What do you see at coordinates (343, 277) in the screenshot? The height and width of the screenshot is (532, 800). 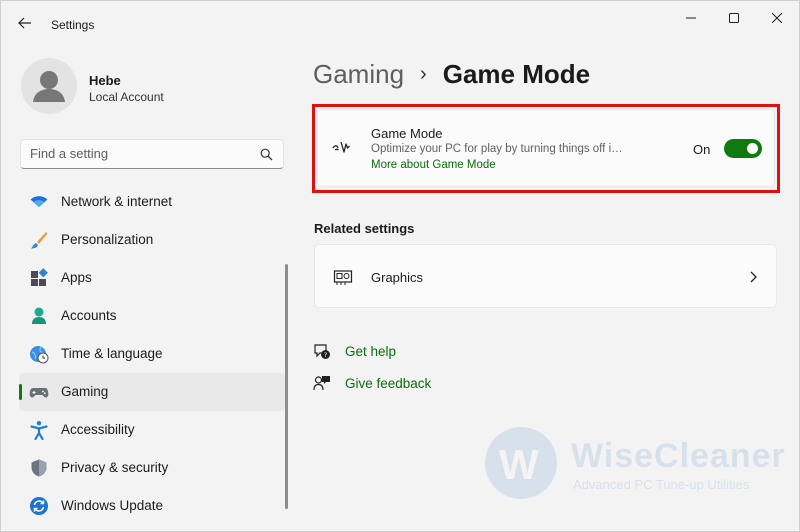 I see `graphics-card-icon` at bounding box center [343, 277].